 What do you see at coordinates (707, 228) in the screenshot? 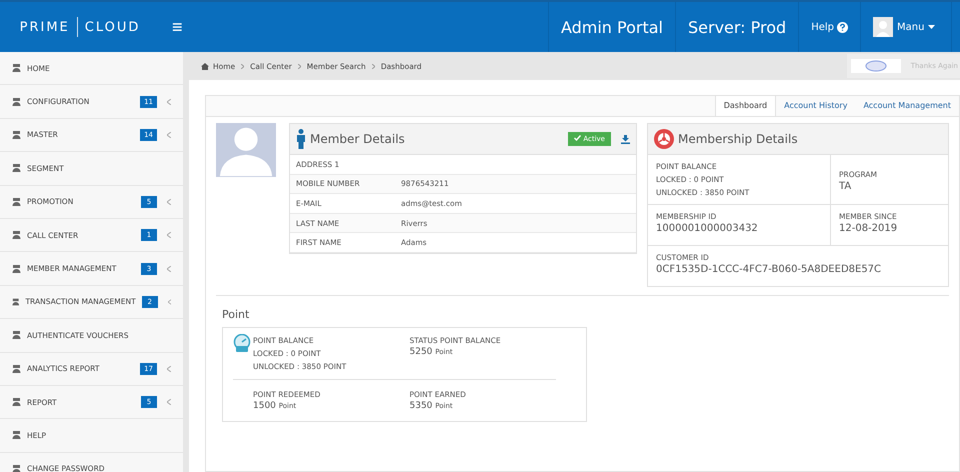
I see `field-value: 1000001000003432` at bounding box center [707, 228].